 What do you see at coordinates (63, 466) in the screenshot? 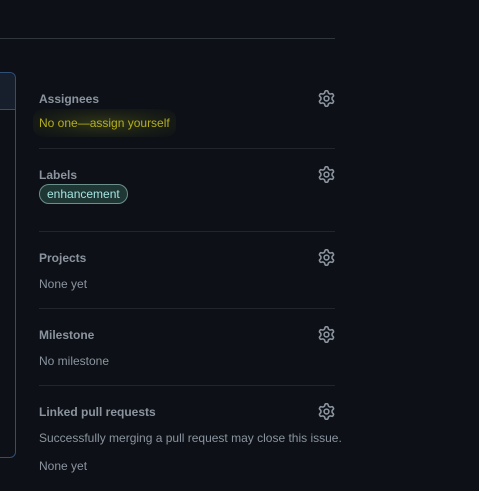
I see `linked-pull-requests-value: None yet` at bounding box center [63, 466].